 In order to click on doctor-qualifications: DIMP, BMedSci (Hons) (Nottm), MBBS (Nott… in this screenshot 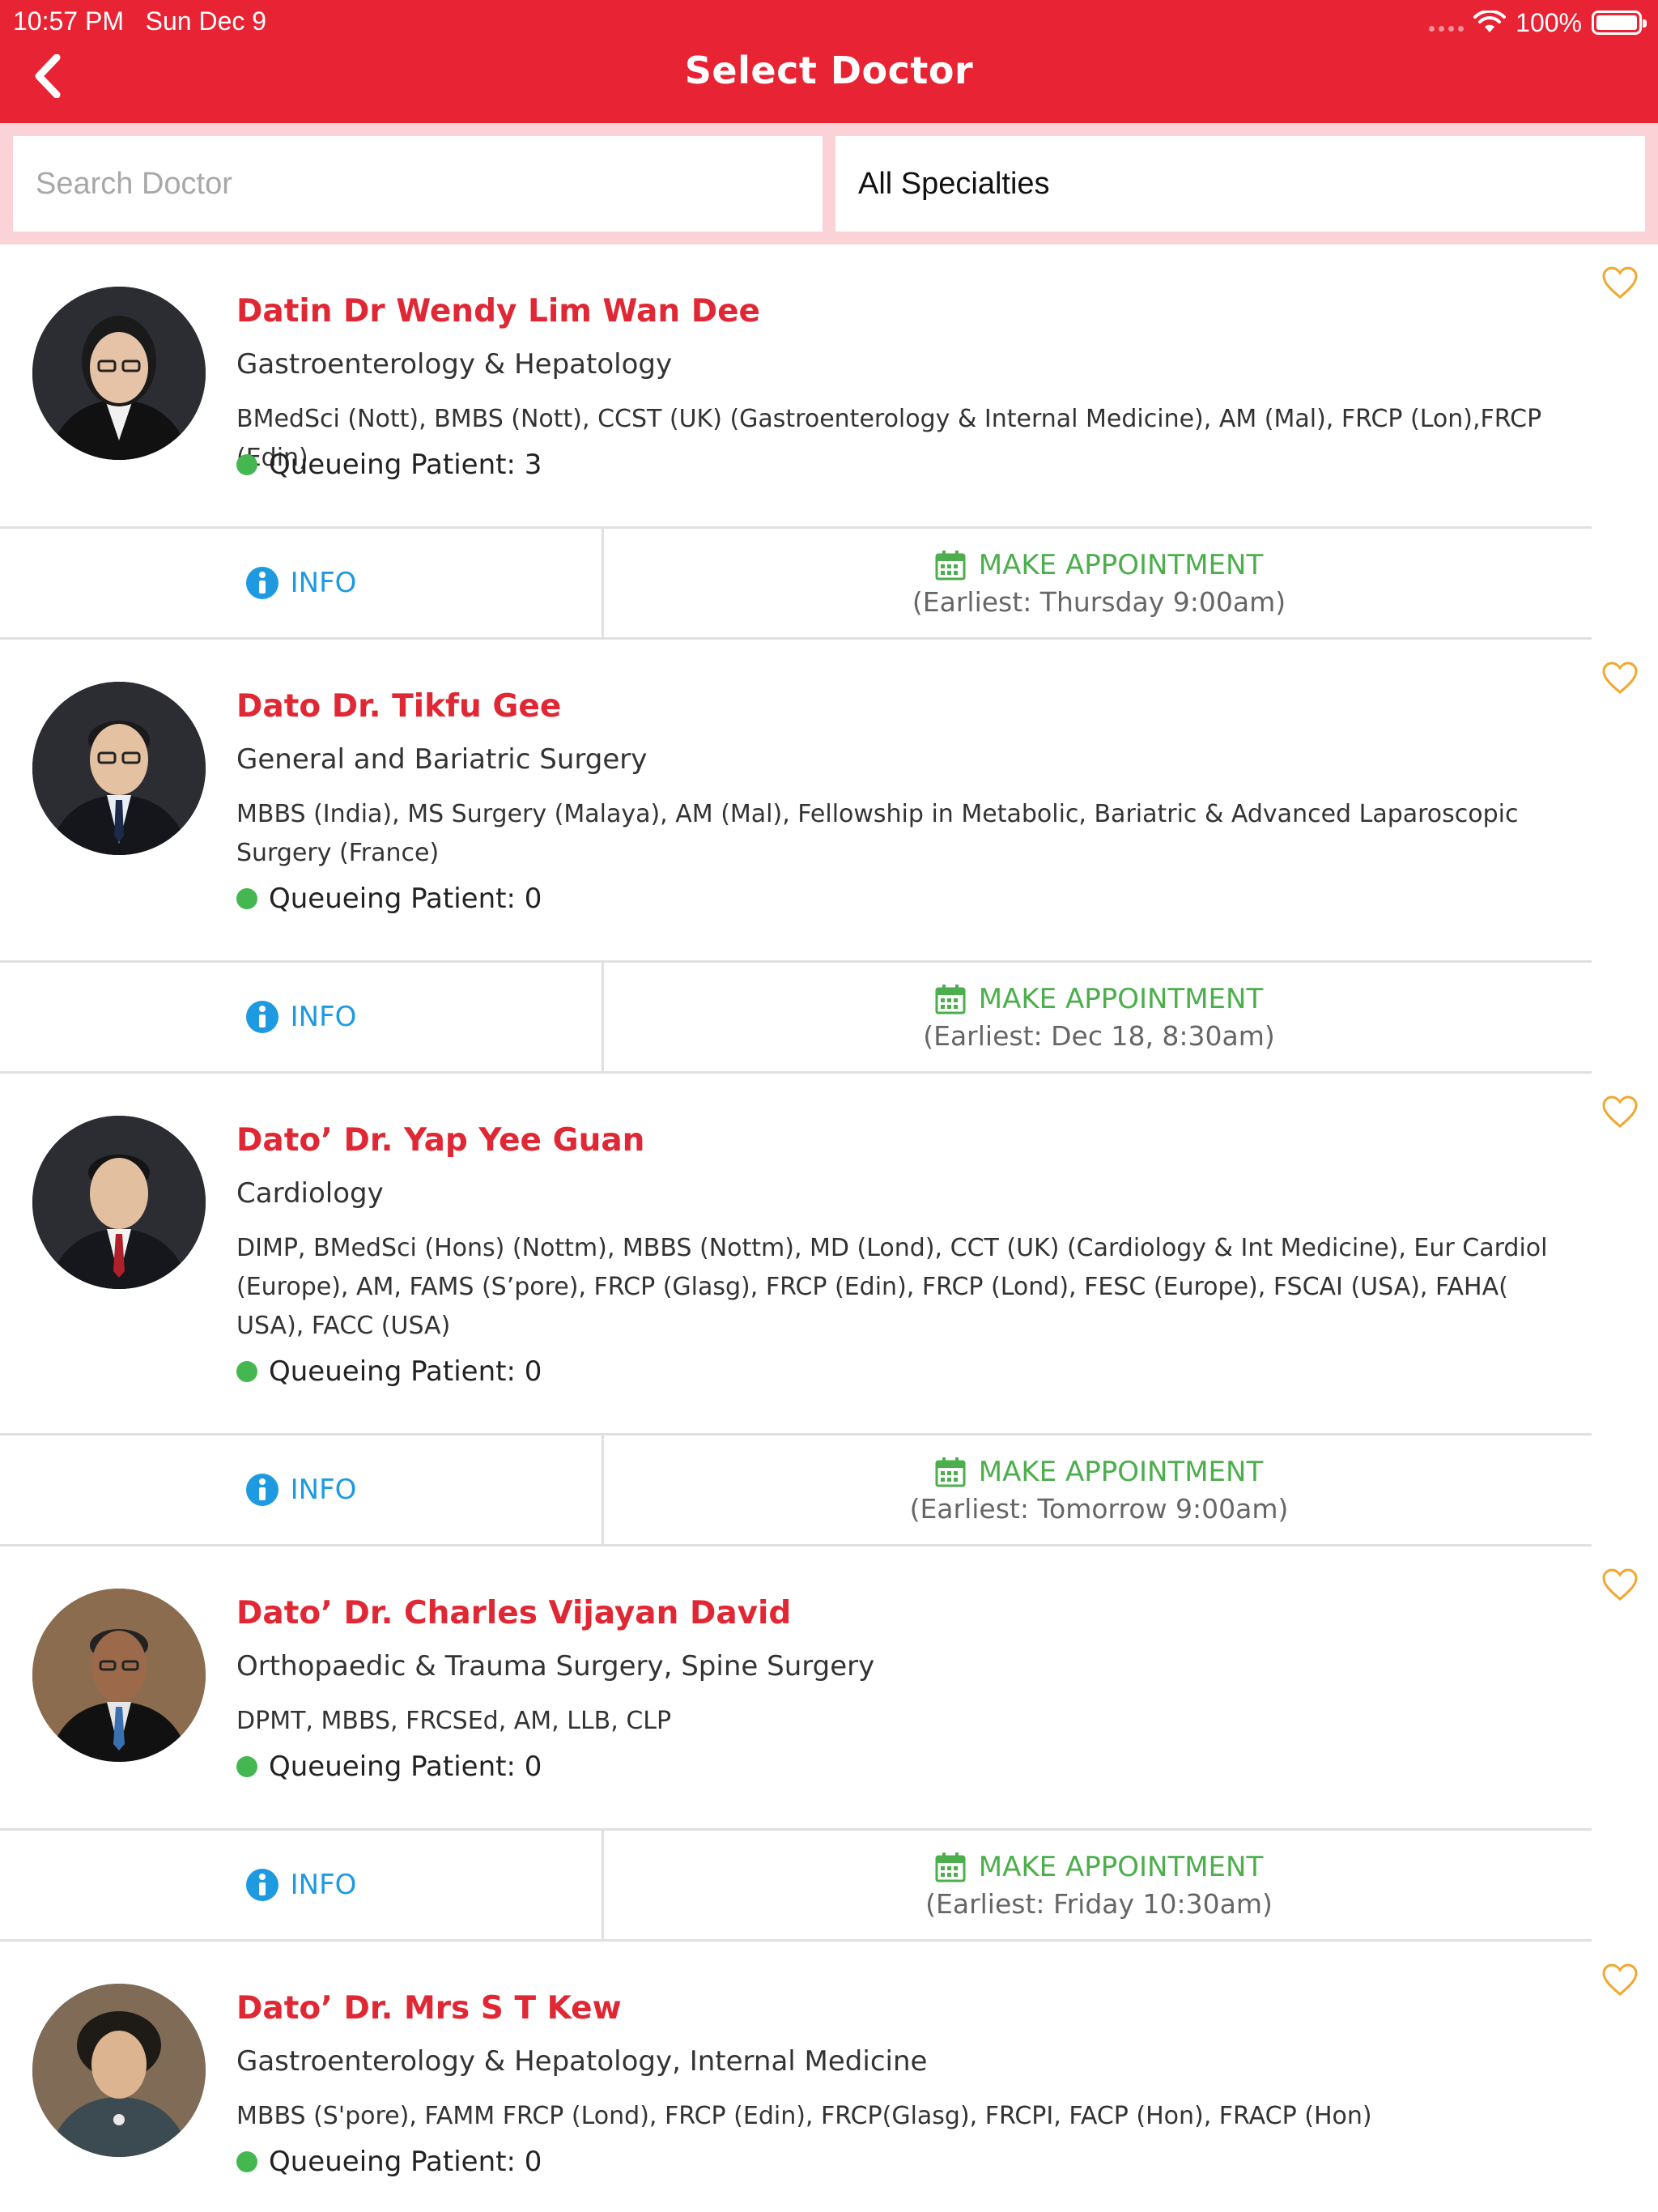, I will do `click(892, 1287)`.